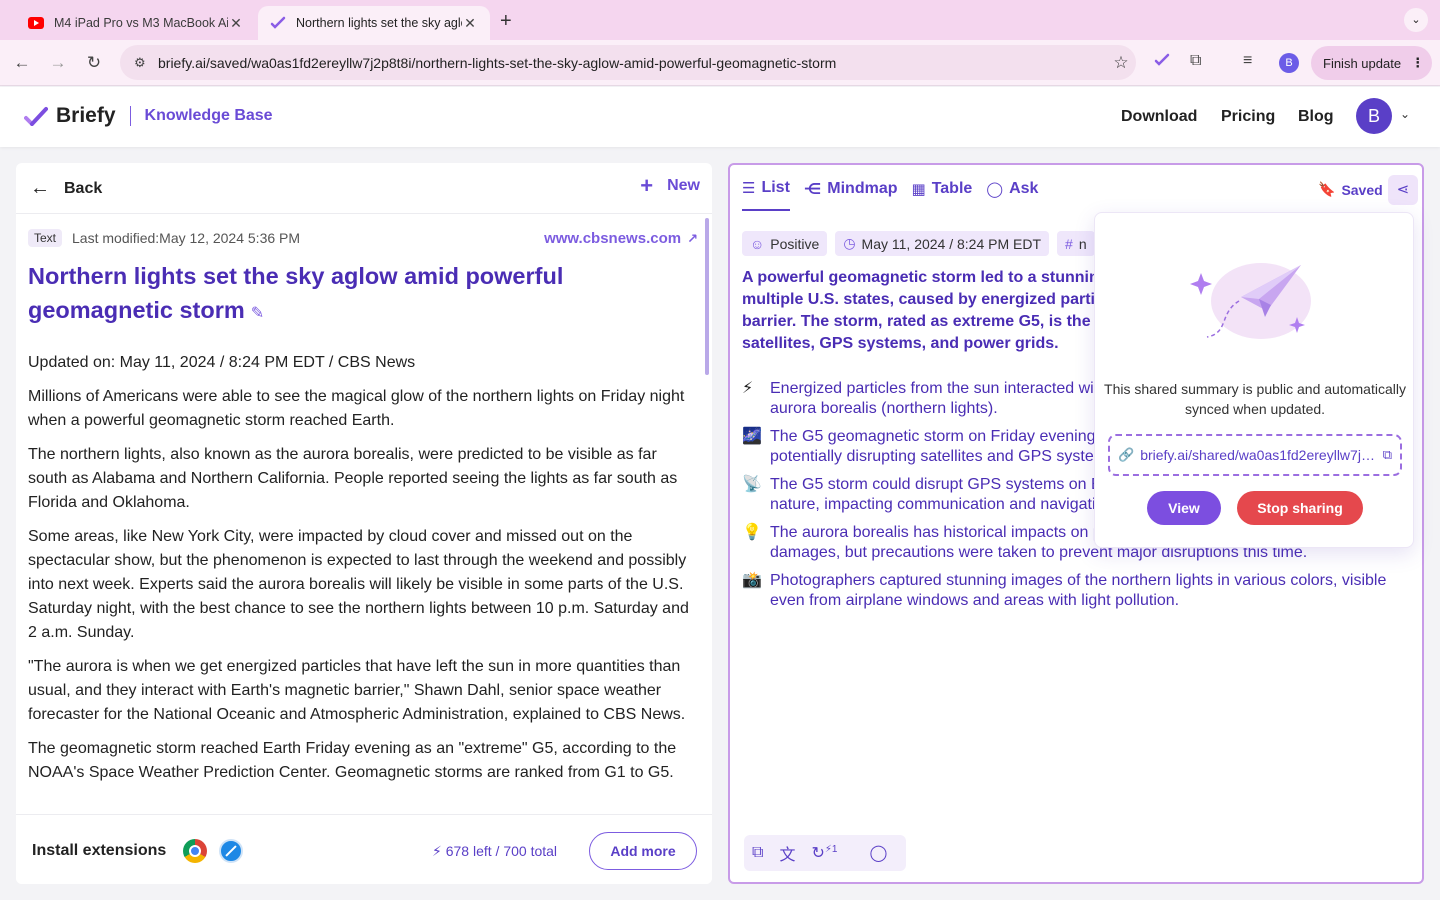  What do you see at coordinates (643, 851) in the screenshot?
I see `add-more-button: Add more` at bounding box center [643, 851].